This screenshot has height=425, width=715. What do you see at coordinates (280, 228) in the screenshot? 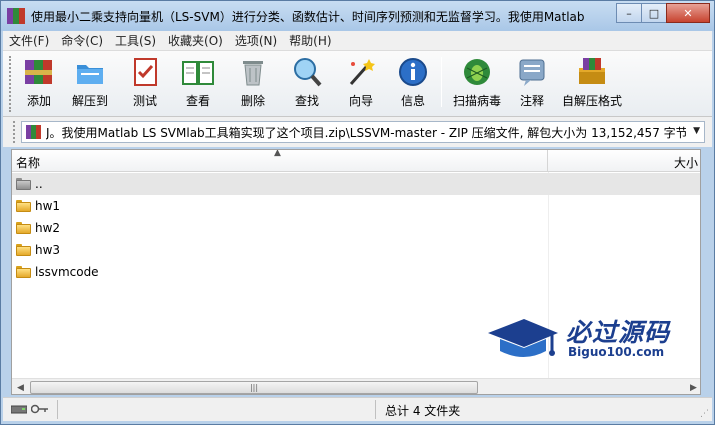
I see `list-item: hw2` at bounding box center [280, 228].